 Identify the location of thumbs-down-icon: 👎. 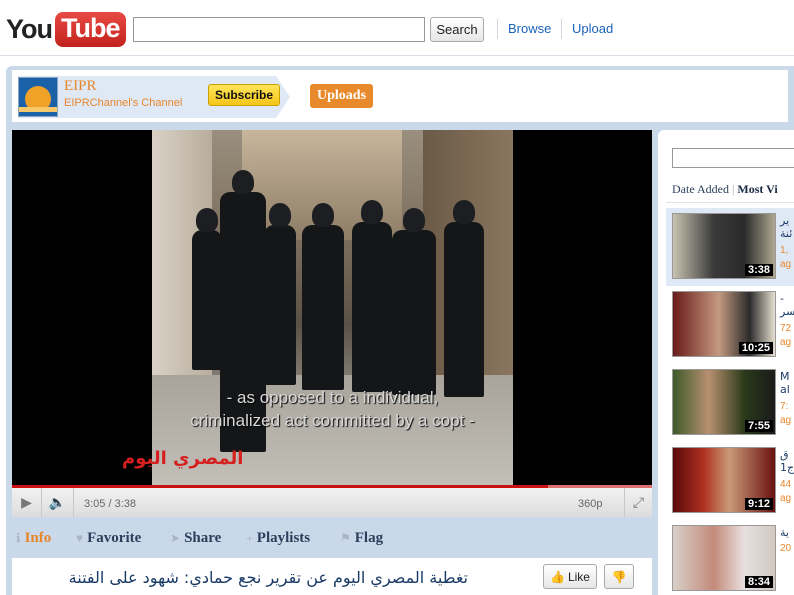
(619, 576).